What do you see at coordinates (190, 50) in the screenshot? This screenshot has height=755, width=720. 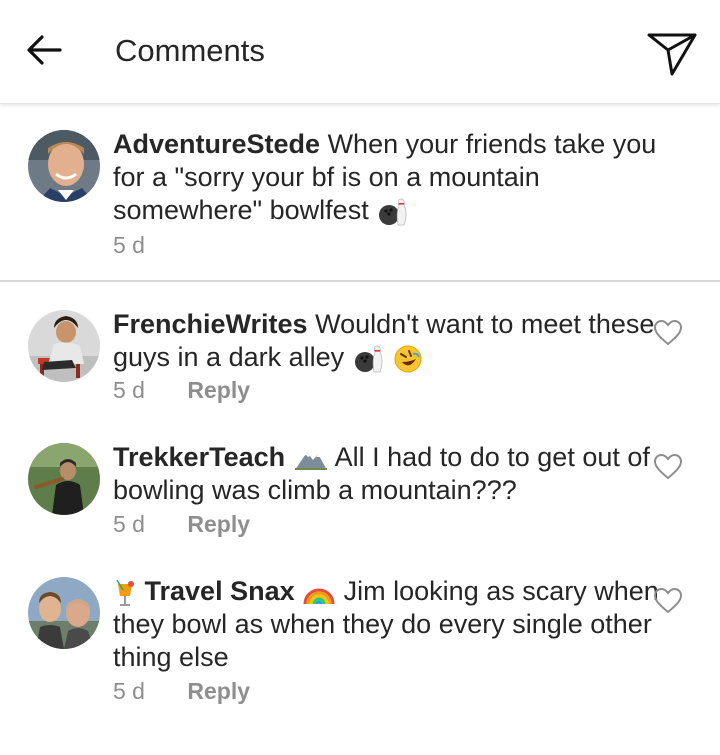 I see `page-title: Comments` at bounding box center [190, 50].